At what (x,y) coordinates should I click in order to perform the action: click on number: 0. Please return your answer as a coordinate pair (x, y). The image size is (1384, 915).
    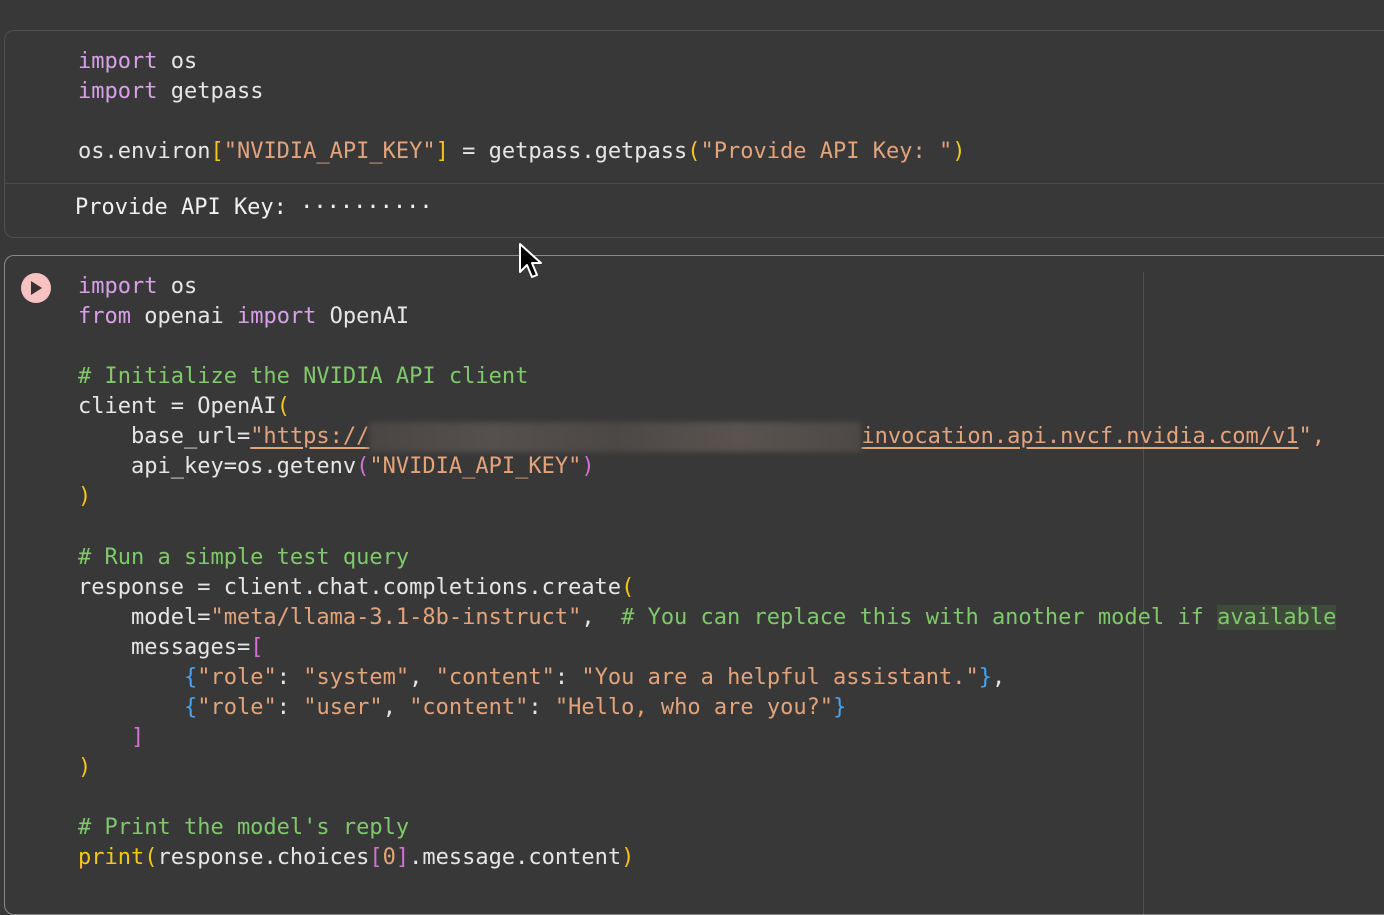
    Looking at the image, I should click on (389, 857).